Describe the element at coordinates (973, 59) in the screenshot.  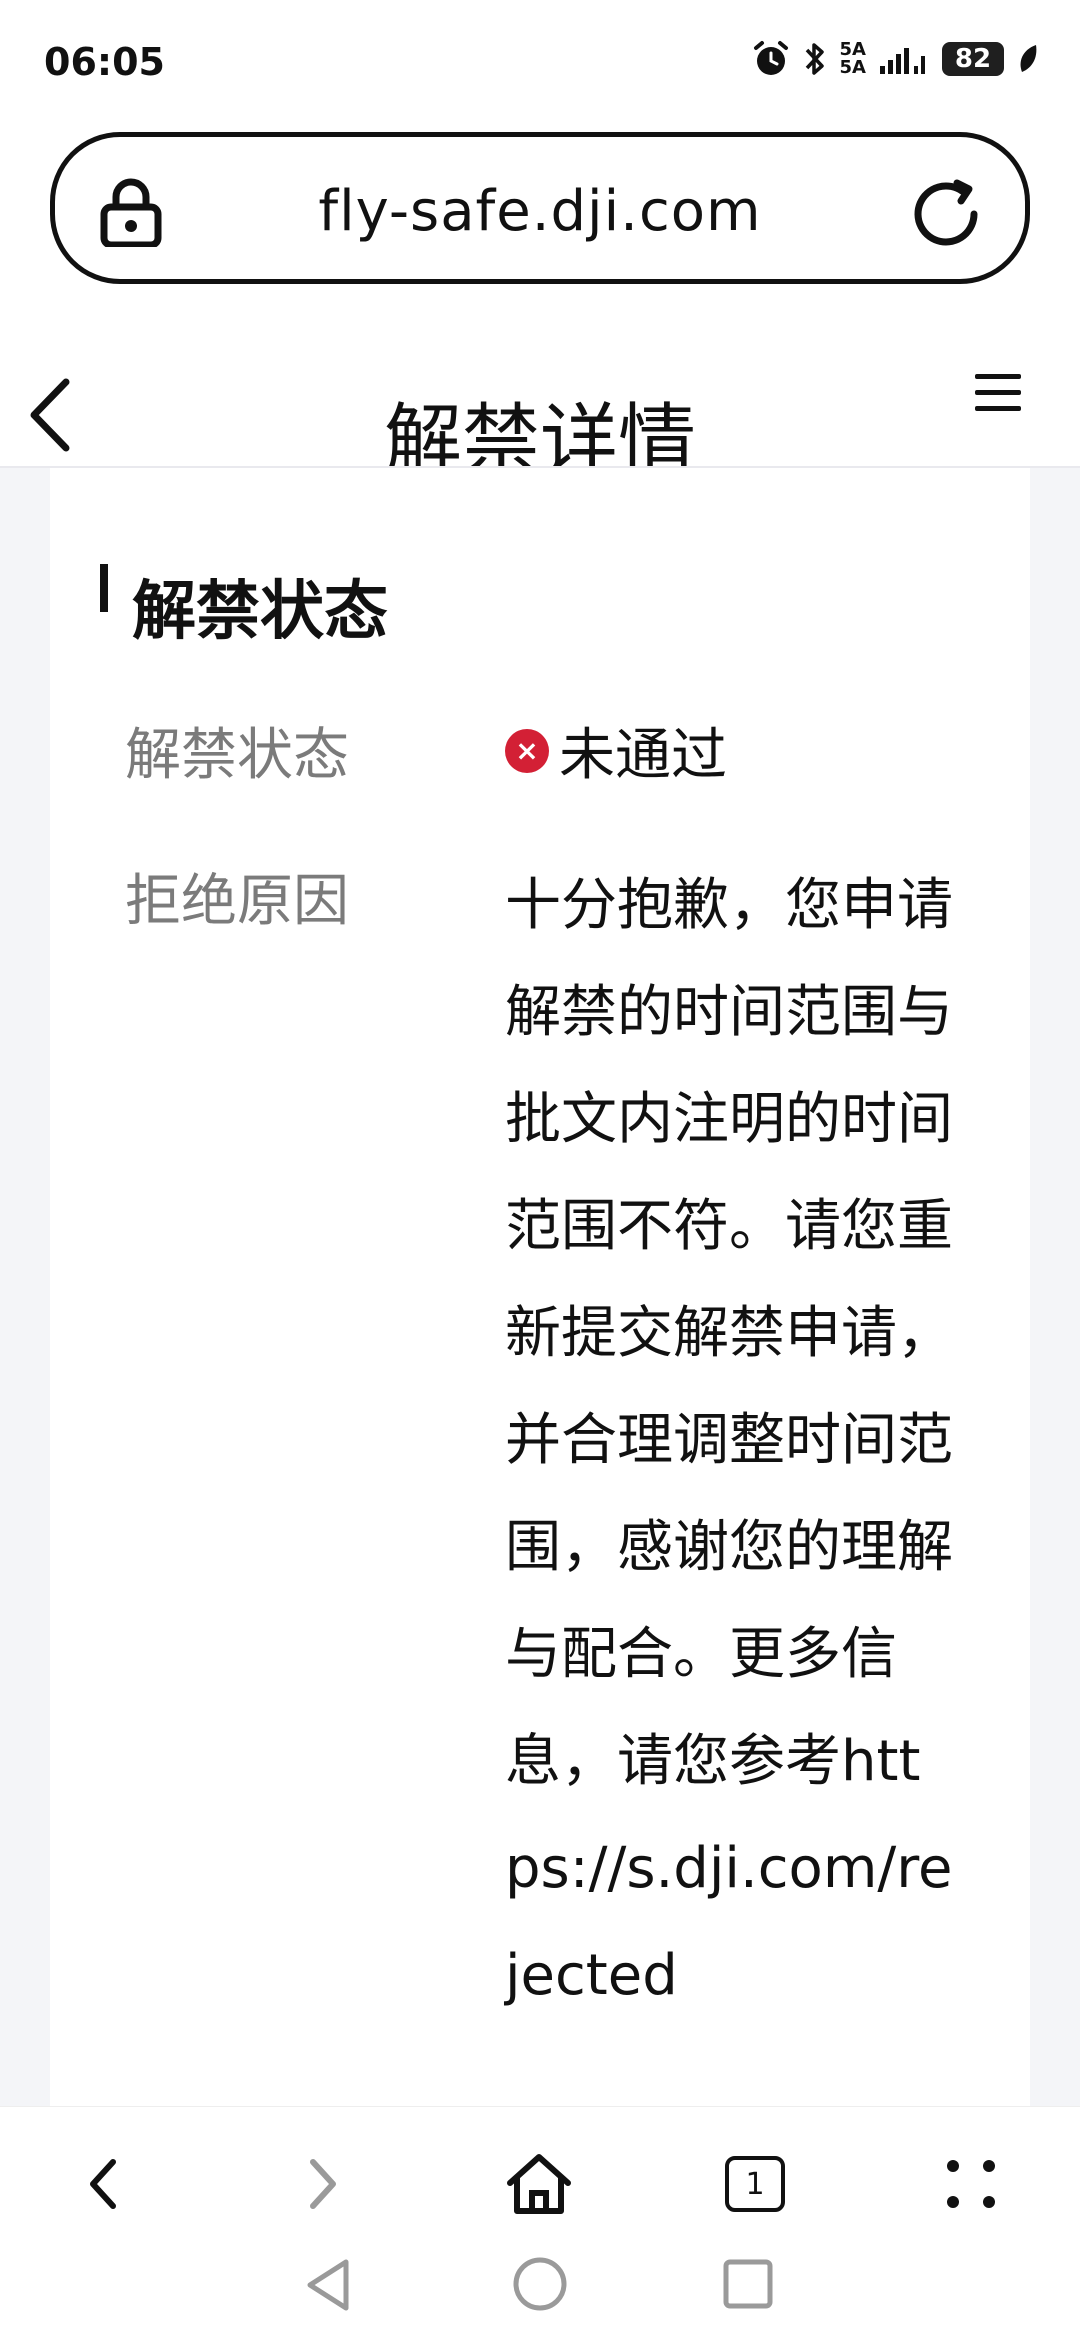
I see `battery-icon: 82` at that location.